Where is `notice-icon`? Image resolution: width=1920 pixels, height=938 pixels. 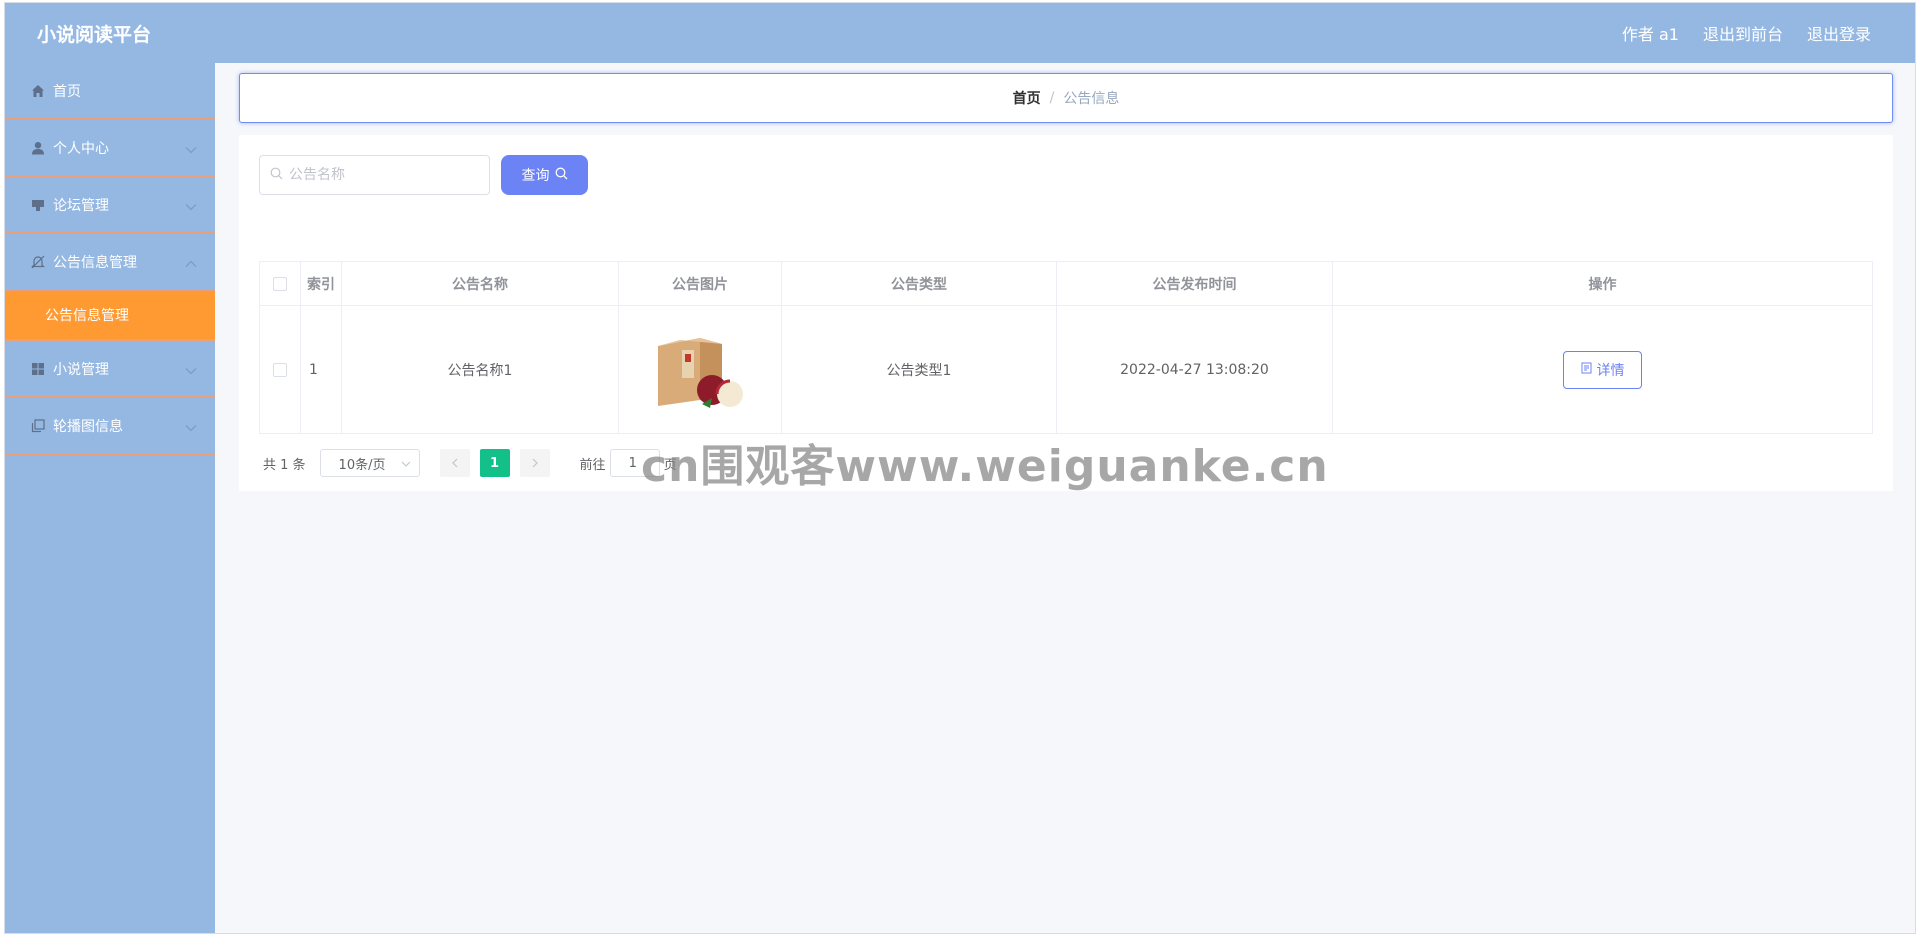
notice-icon is located at coordinates (38, 262).